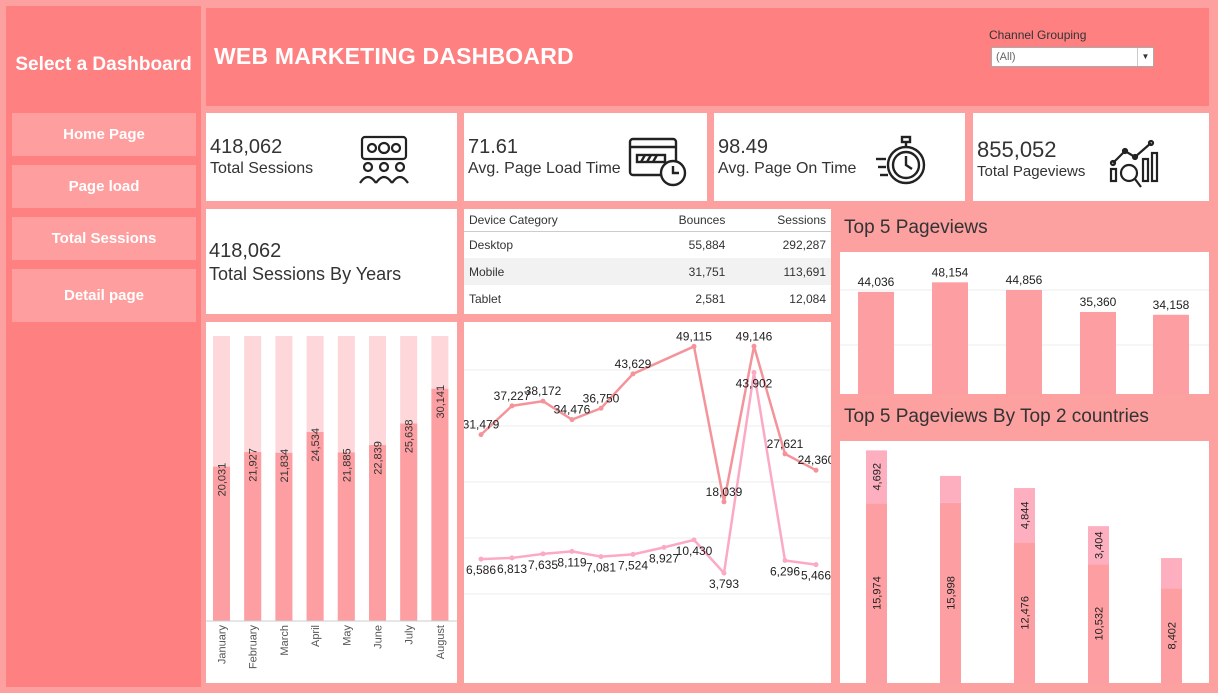 The width and height of the screenshot is (1218, 693). Describe the element at coordinates (245, 251) in the screenshot. I see `sessions-by-years-value: 418,062` at that location.